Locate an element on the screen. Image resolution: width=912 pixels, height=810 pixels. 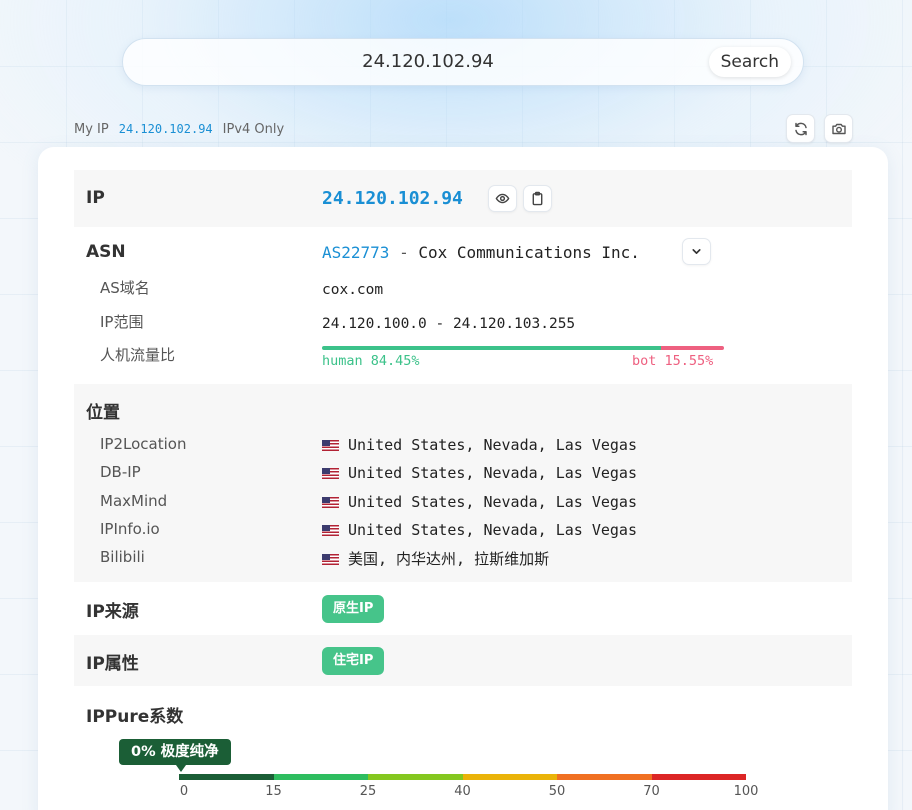
ip-source-section: IP来源 原生IP is located at coordinates (463, 608).